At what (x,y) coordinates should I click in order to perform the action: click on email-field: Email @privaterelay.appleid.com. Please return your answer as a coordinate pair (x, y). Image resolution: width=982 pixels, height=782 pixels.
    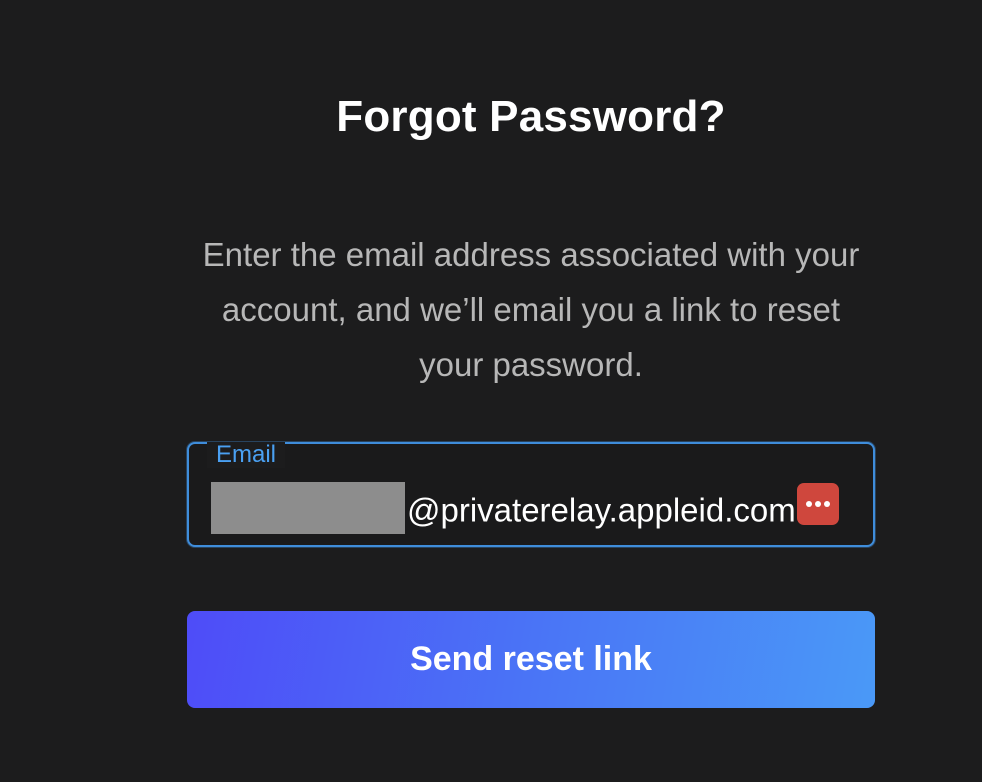
    Looking at the image, I should click on (531, 494).